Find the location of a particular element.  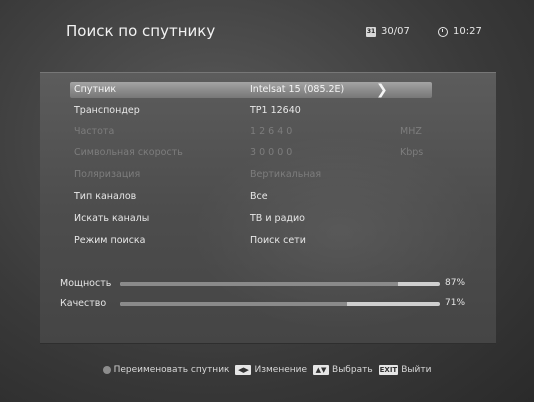

setting-label: Транспондер is located at coordinates (107, 110).